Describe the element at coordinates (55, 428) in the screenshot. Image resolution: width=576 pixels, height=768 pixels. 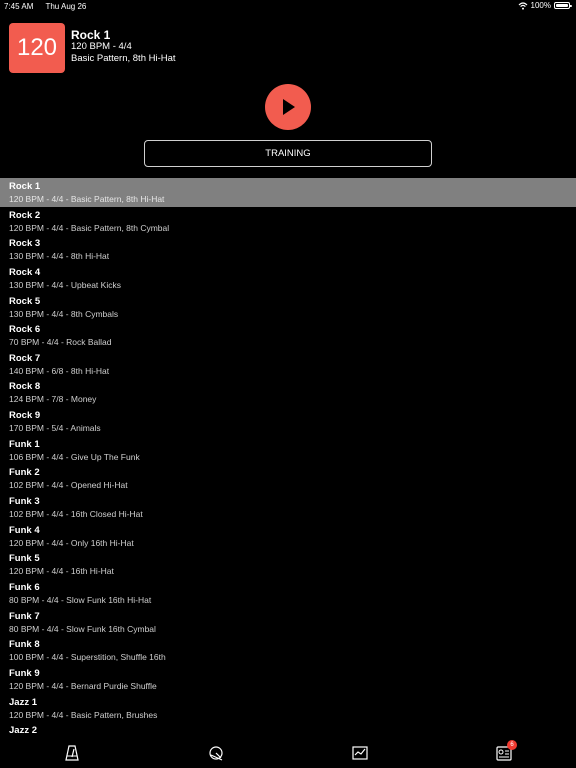
I see `list-item-description: 170 BPM - 5/4 - Animals` at that location.